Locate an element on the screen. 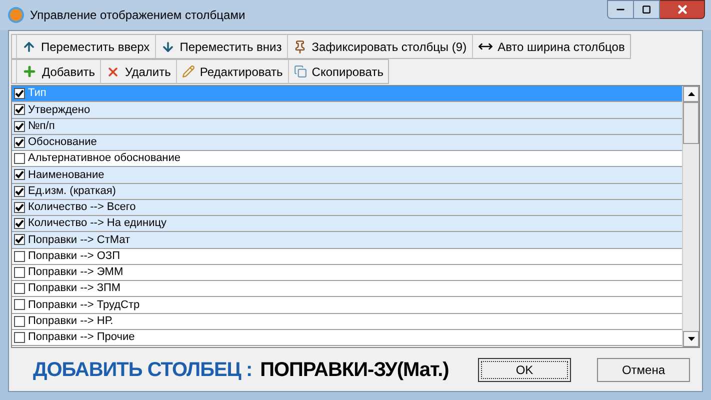 Image resolution: width=711 pixels, height=400 pixels. list-item: Поправки --> ЗПМ is located at coordinates (347, 289).